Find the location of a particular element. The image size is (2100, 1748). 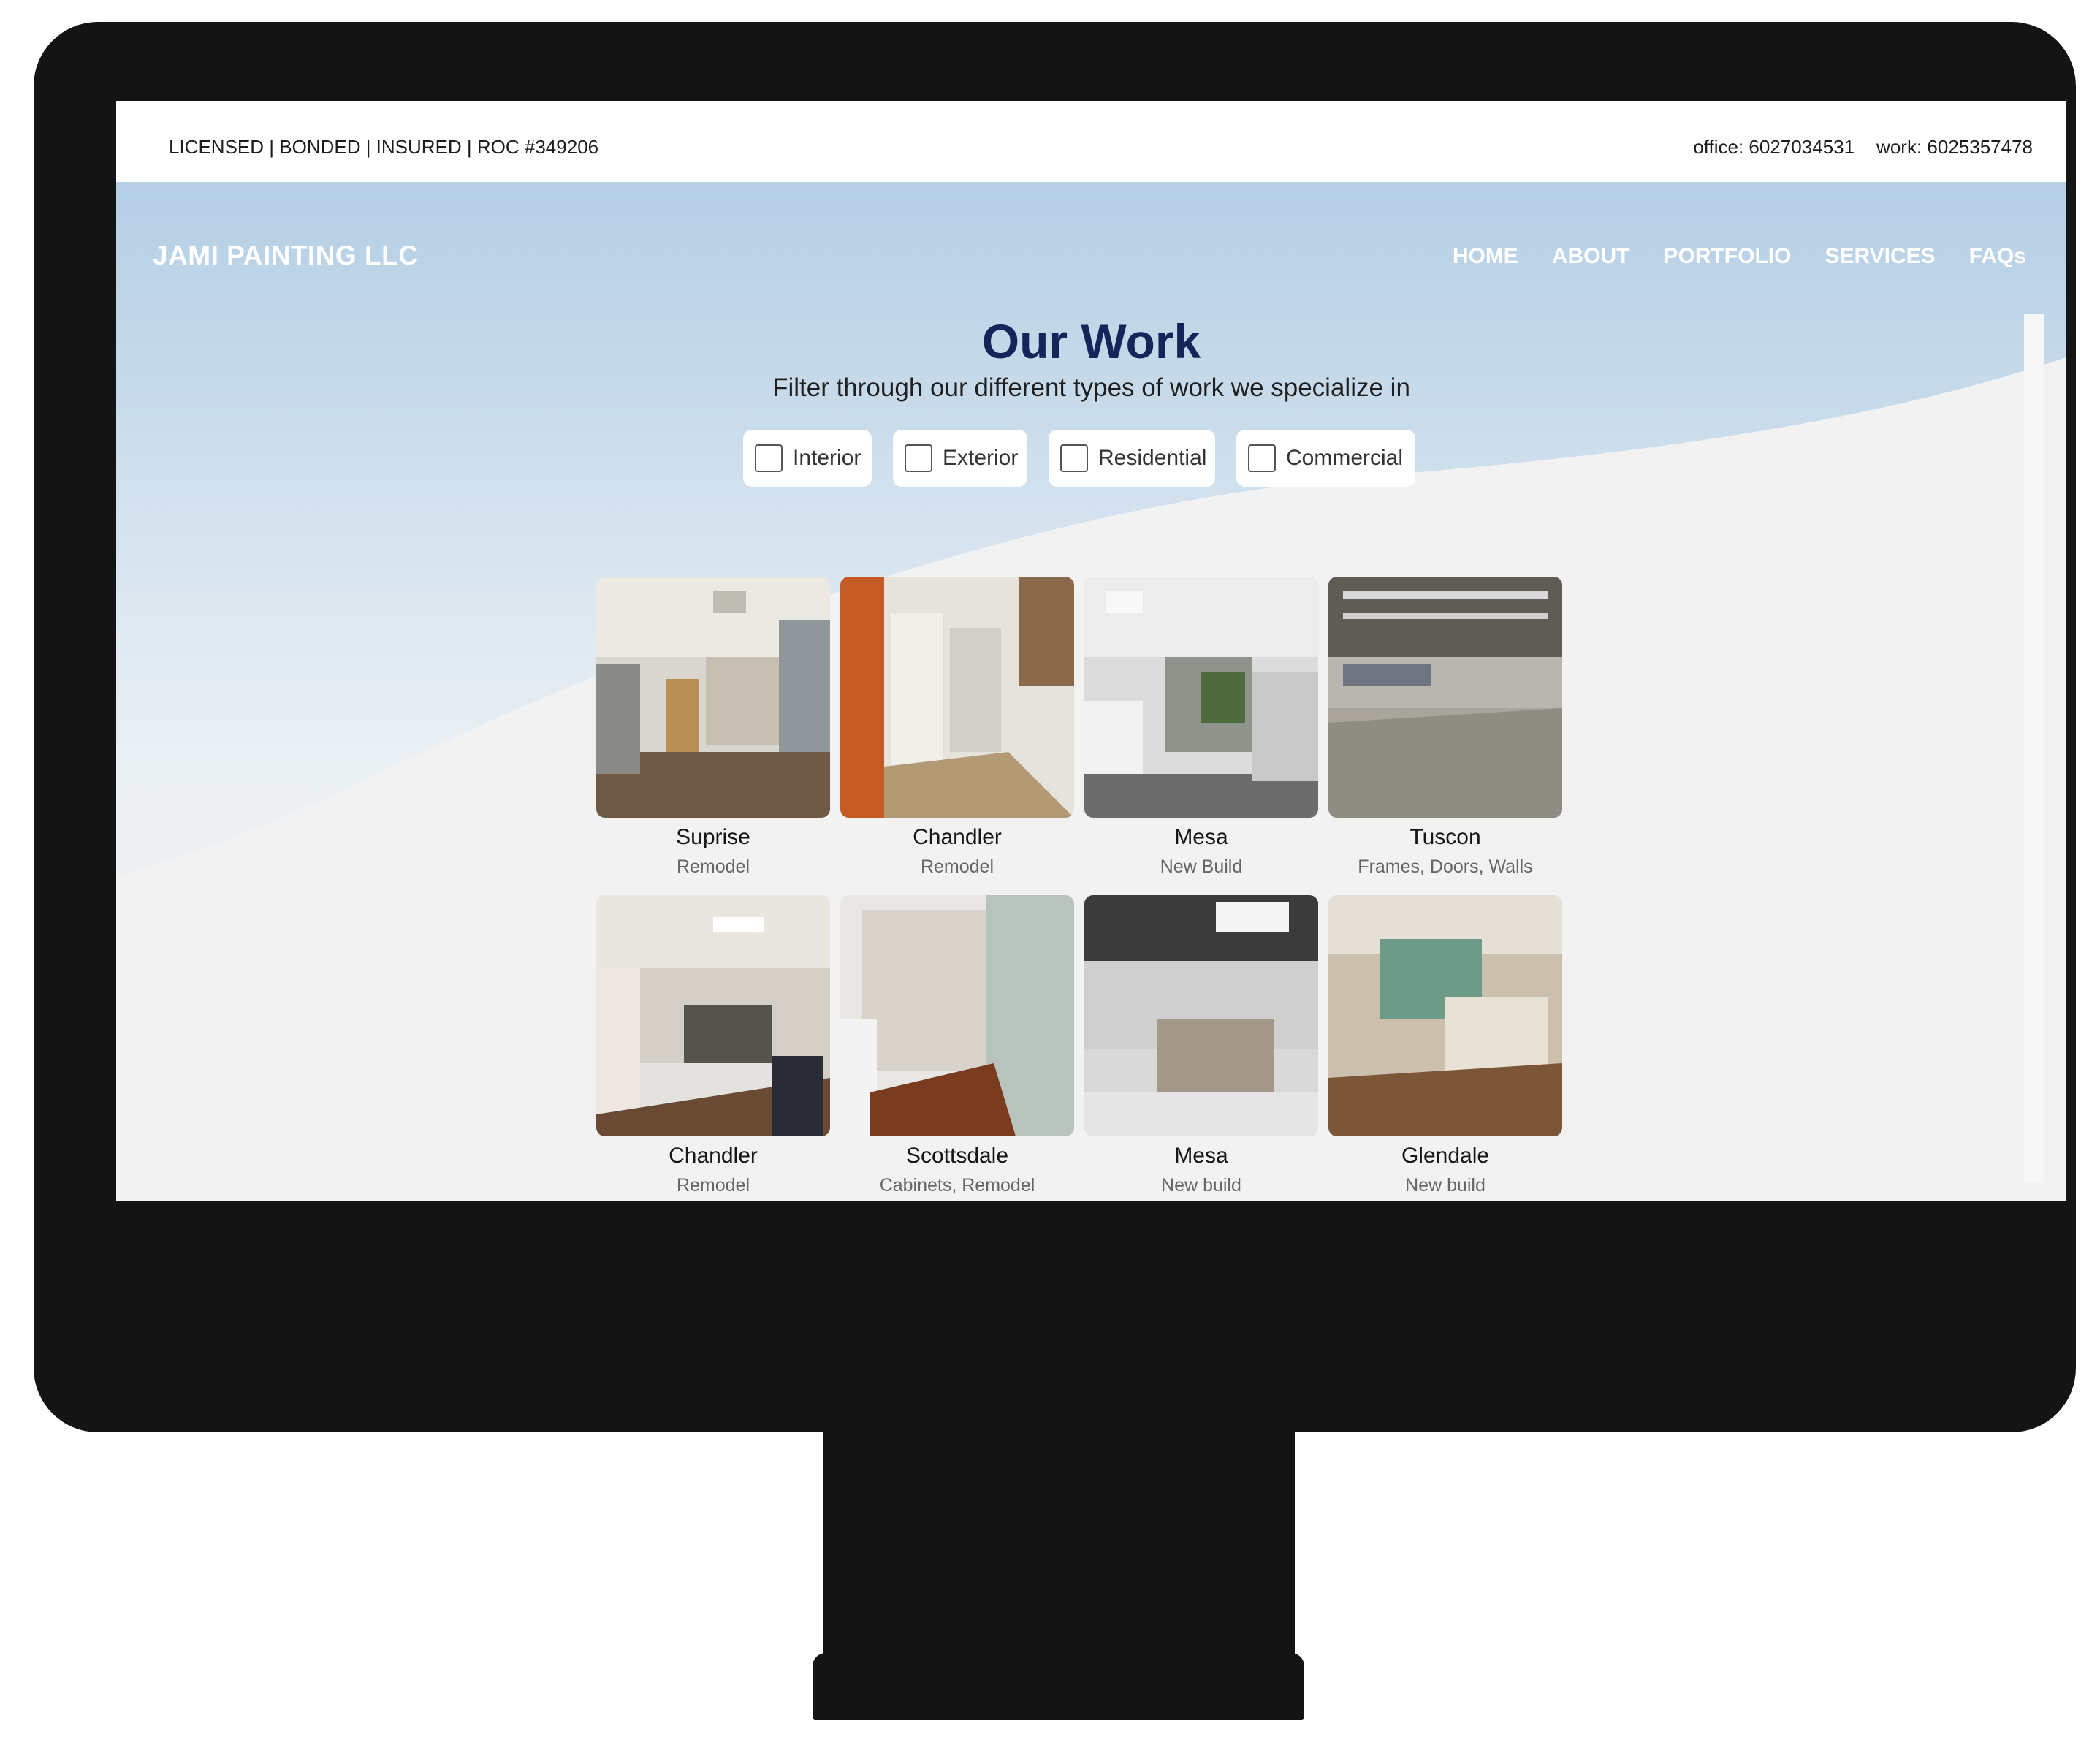

nav-faqs: FAQs is located at coordinates (1997, 256).